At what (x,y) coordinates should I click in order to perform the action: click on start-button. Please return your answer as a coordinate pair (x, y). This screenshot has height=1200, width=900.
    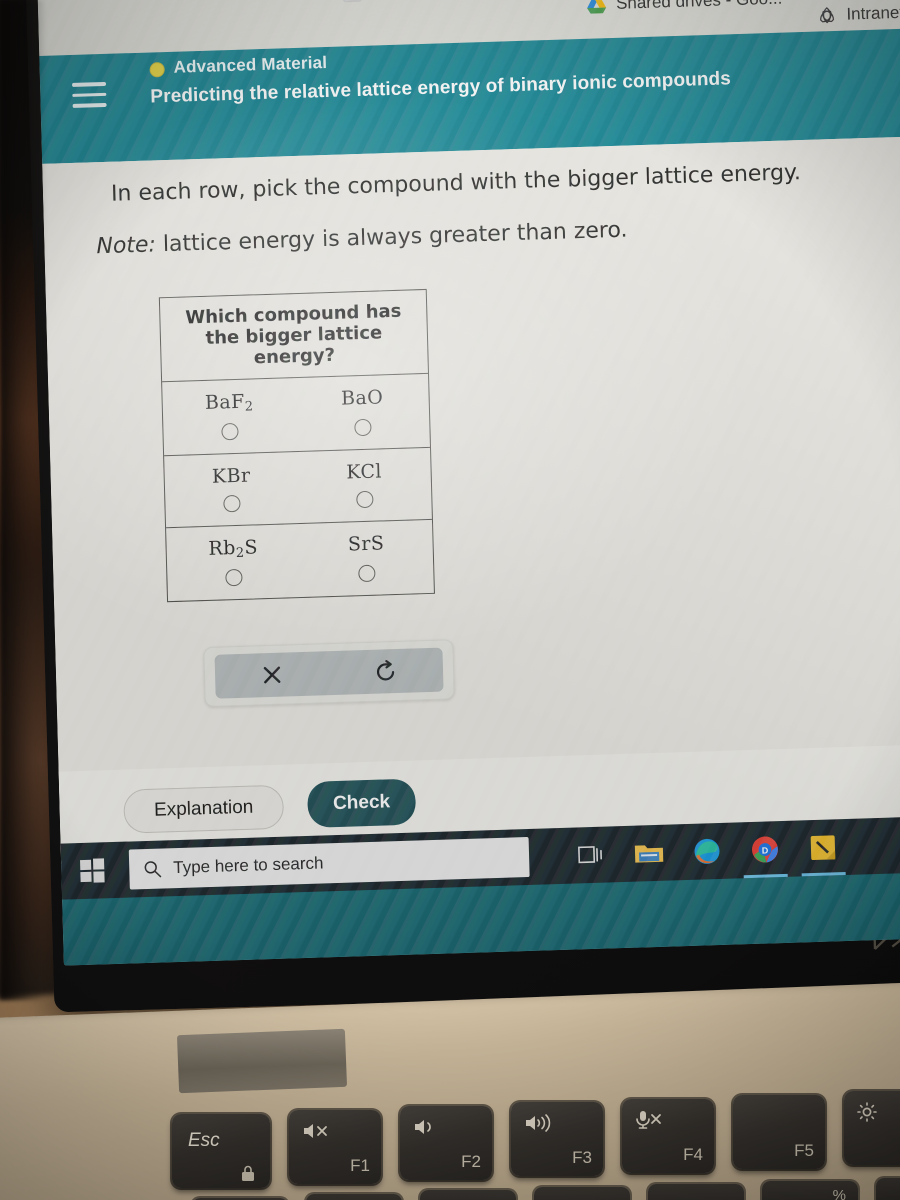
    Looking at the image, I should click on (92, 871).